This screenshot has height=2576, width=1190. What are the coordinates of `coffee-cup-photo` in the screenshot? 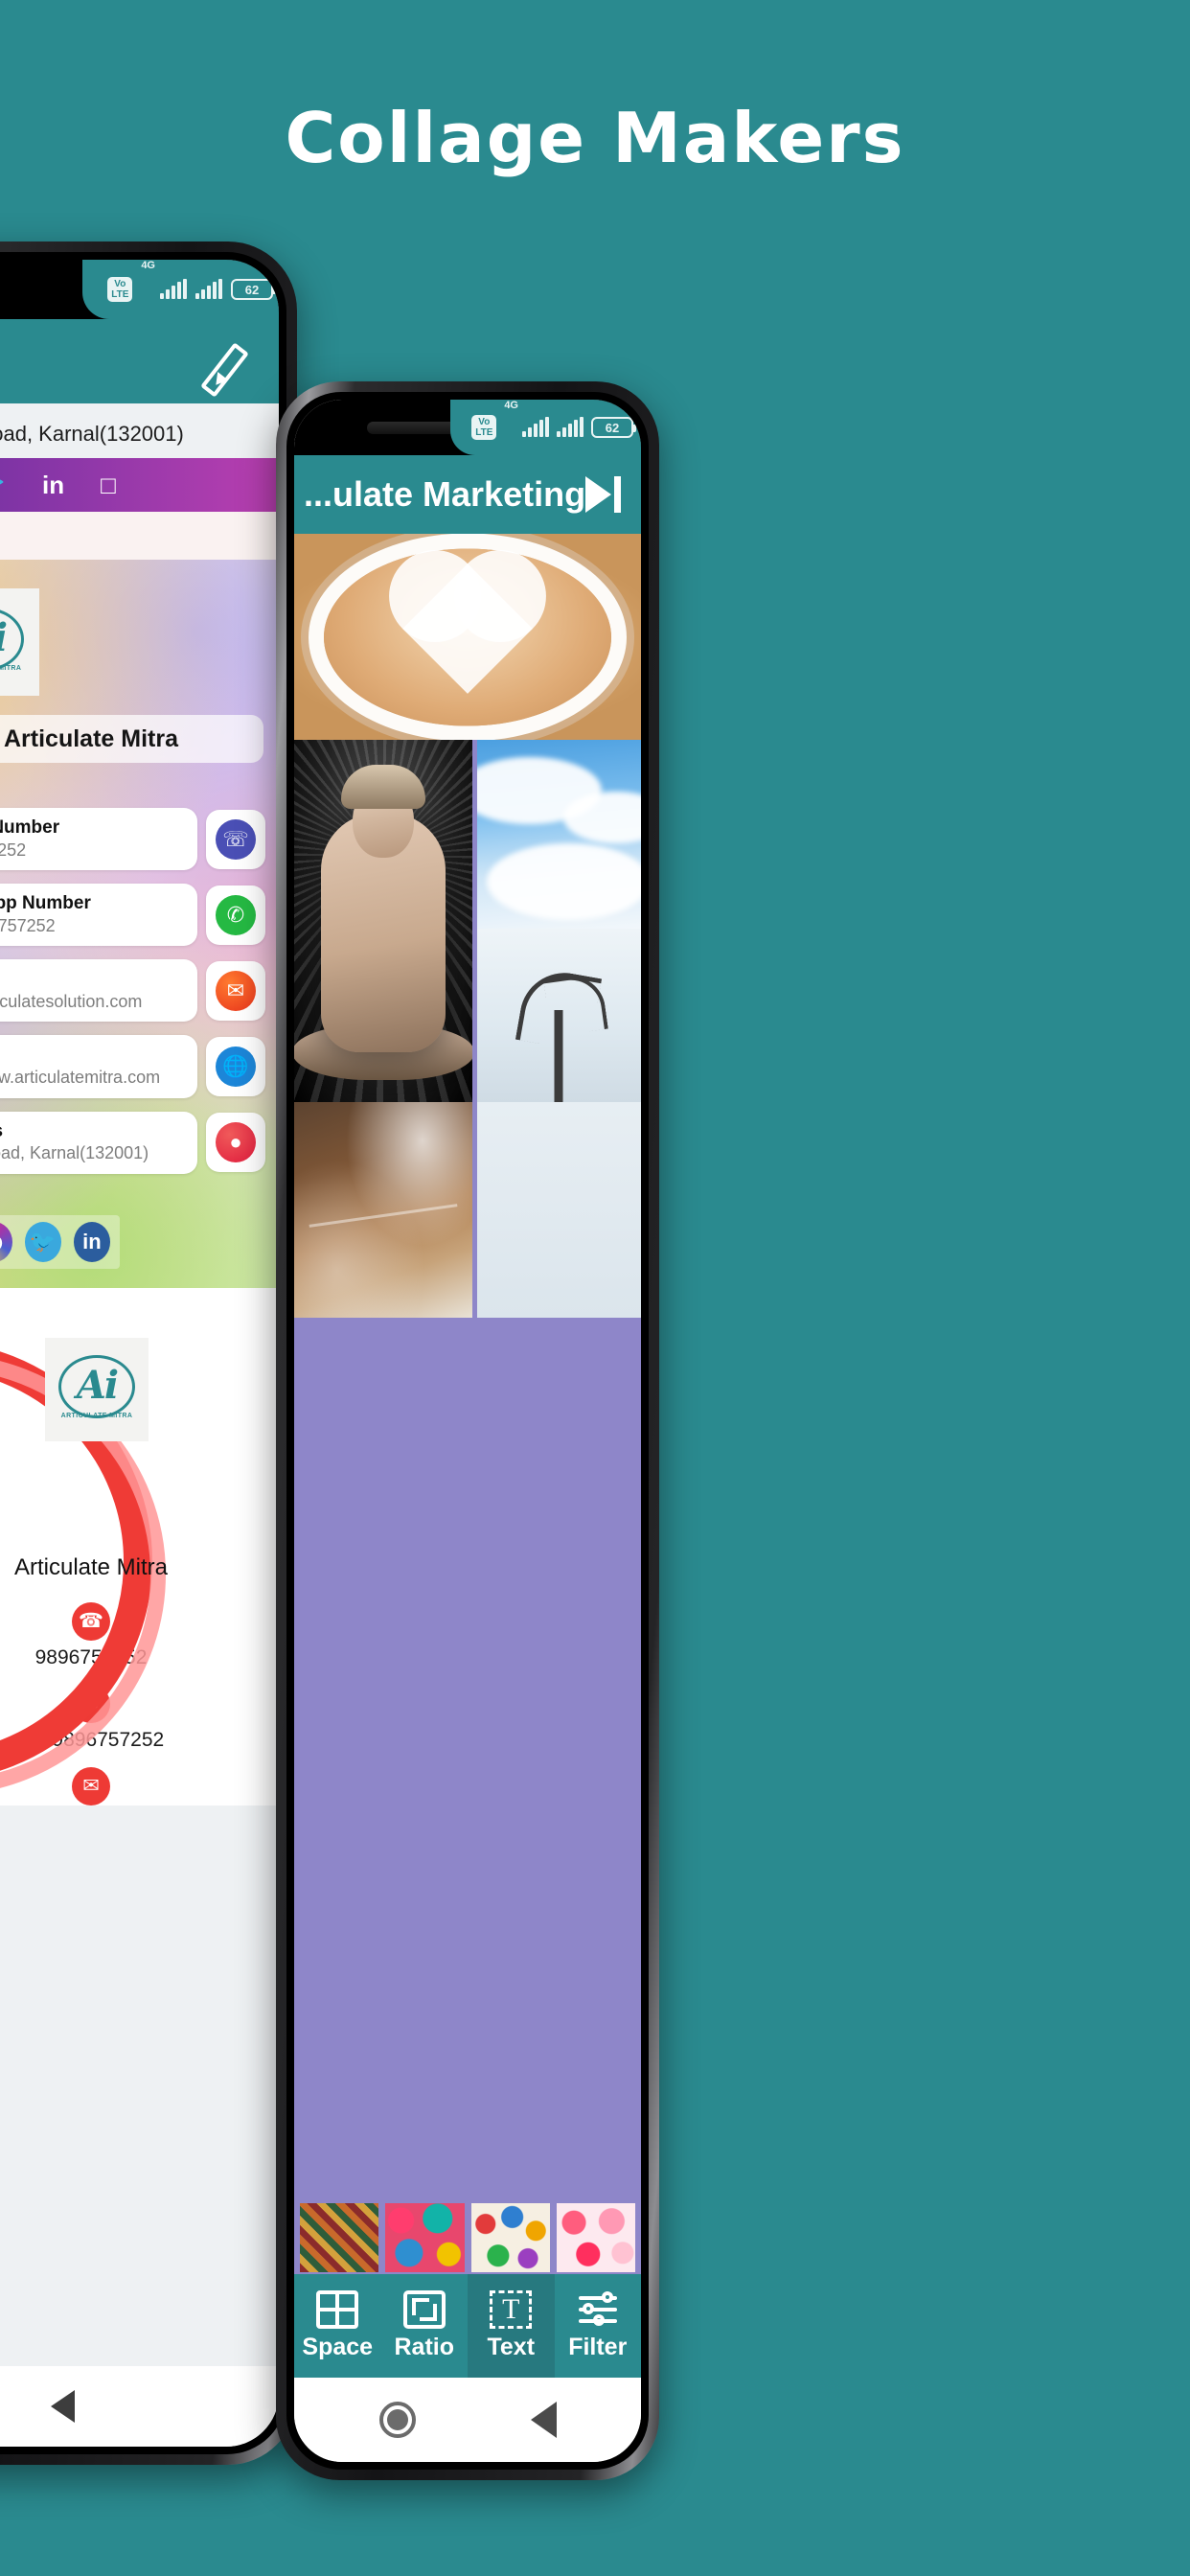 It's located at (468, 637).